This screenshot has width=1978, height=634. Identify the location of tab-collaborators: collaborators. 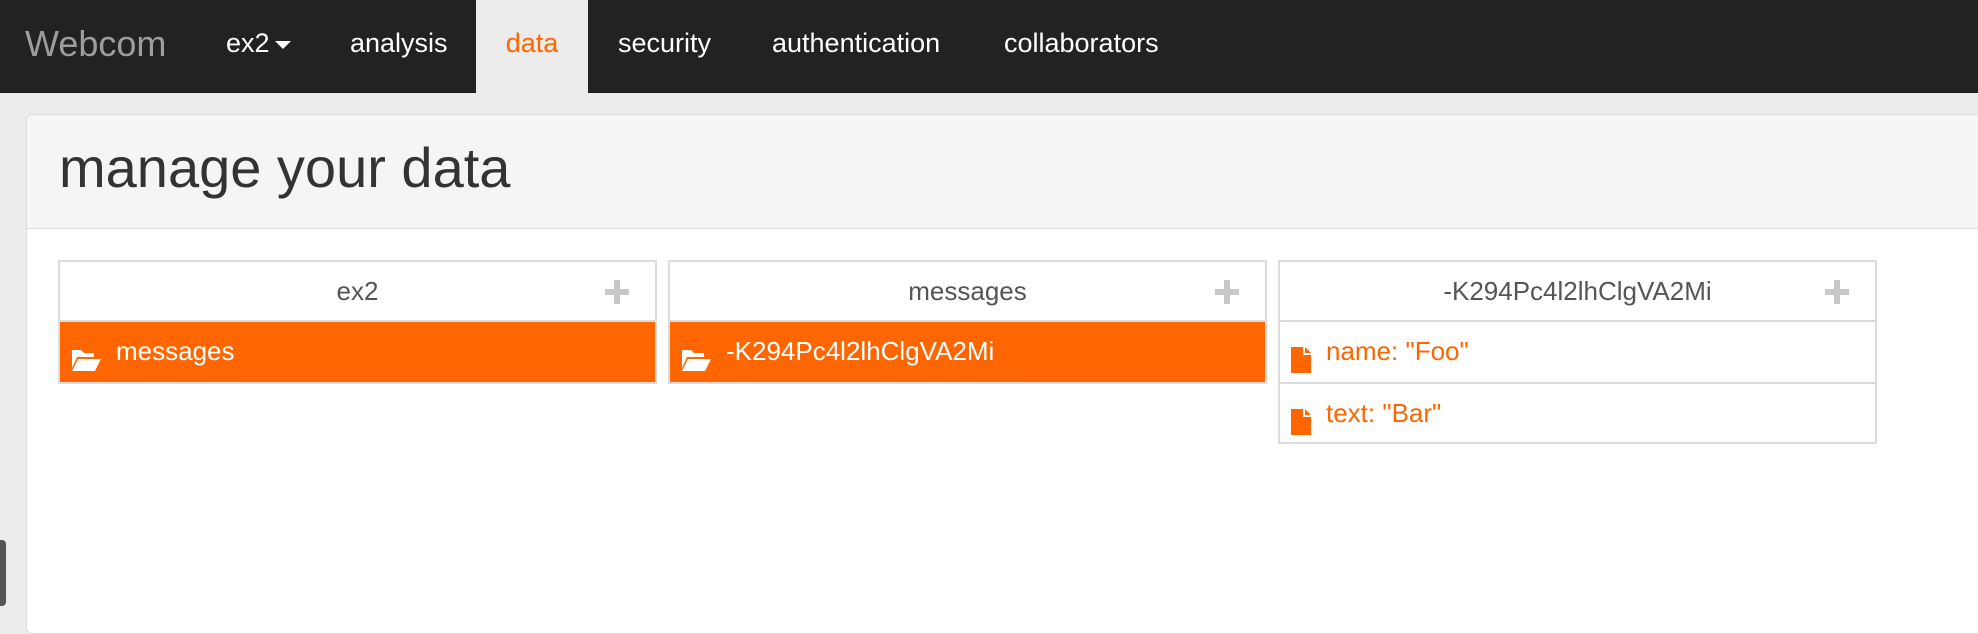
(1081, 46).